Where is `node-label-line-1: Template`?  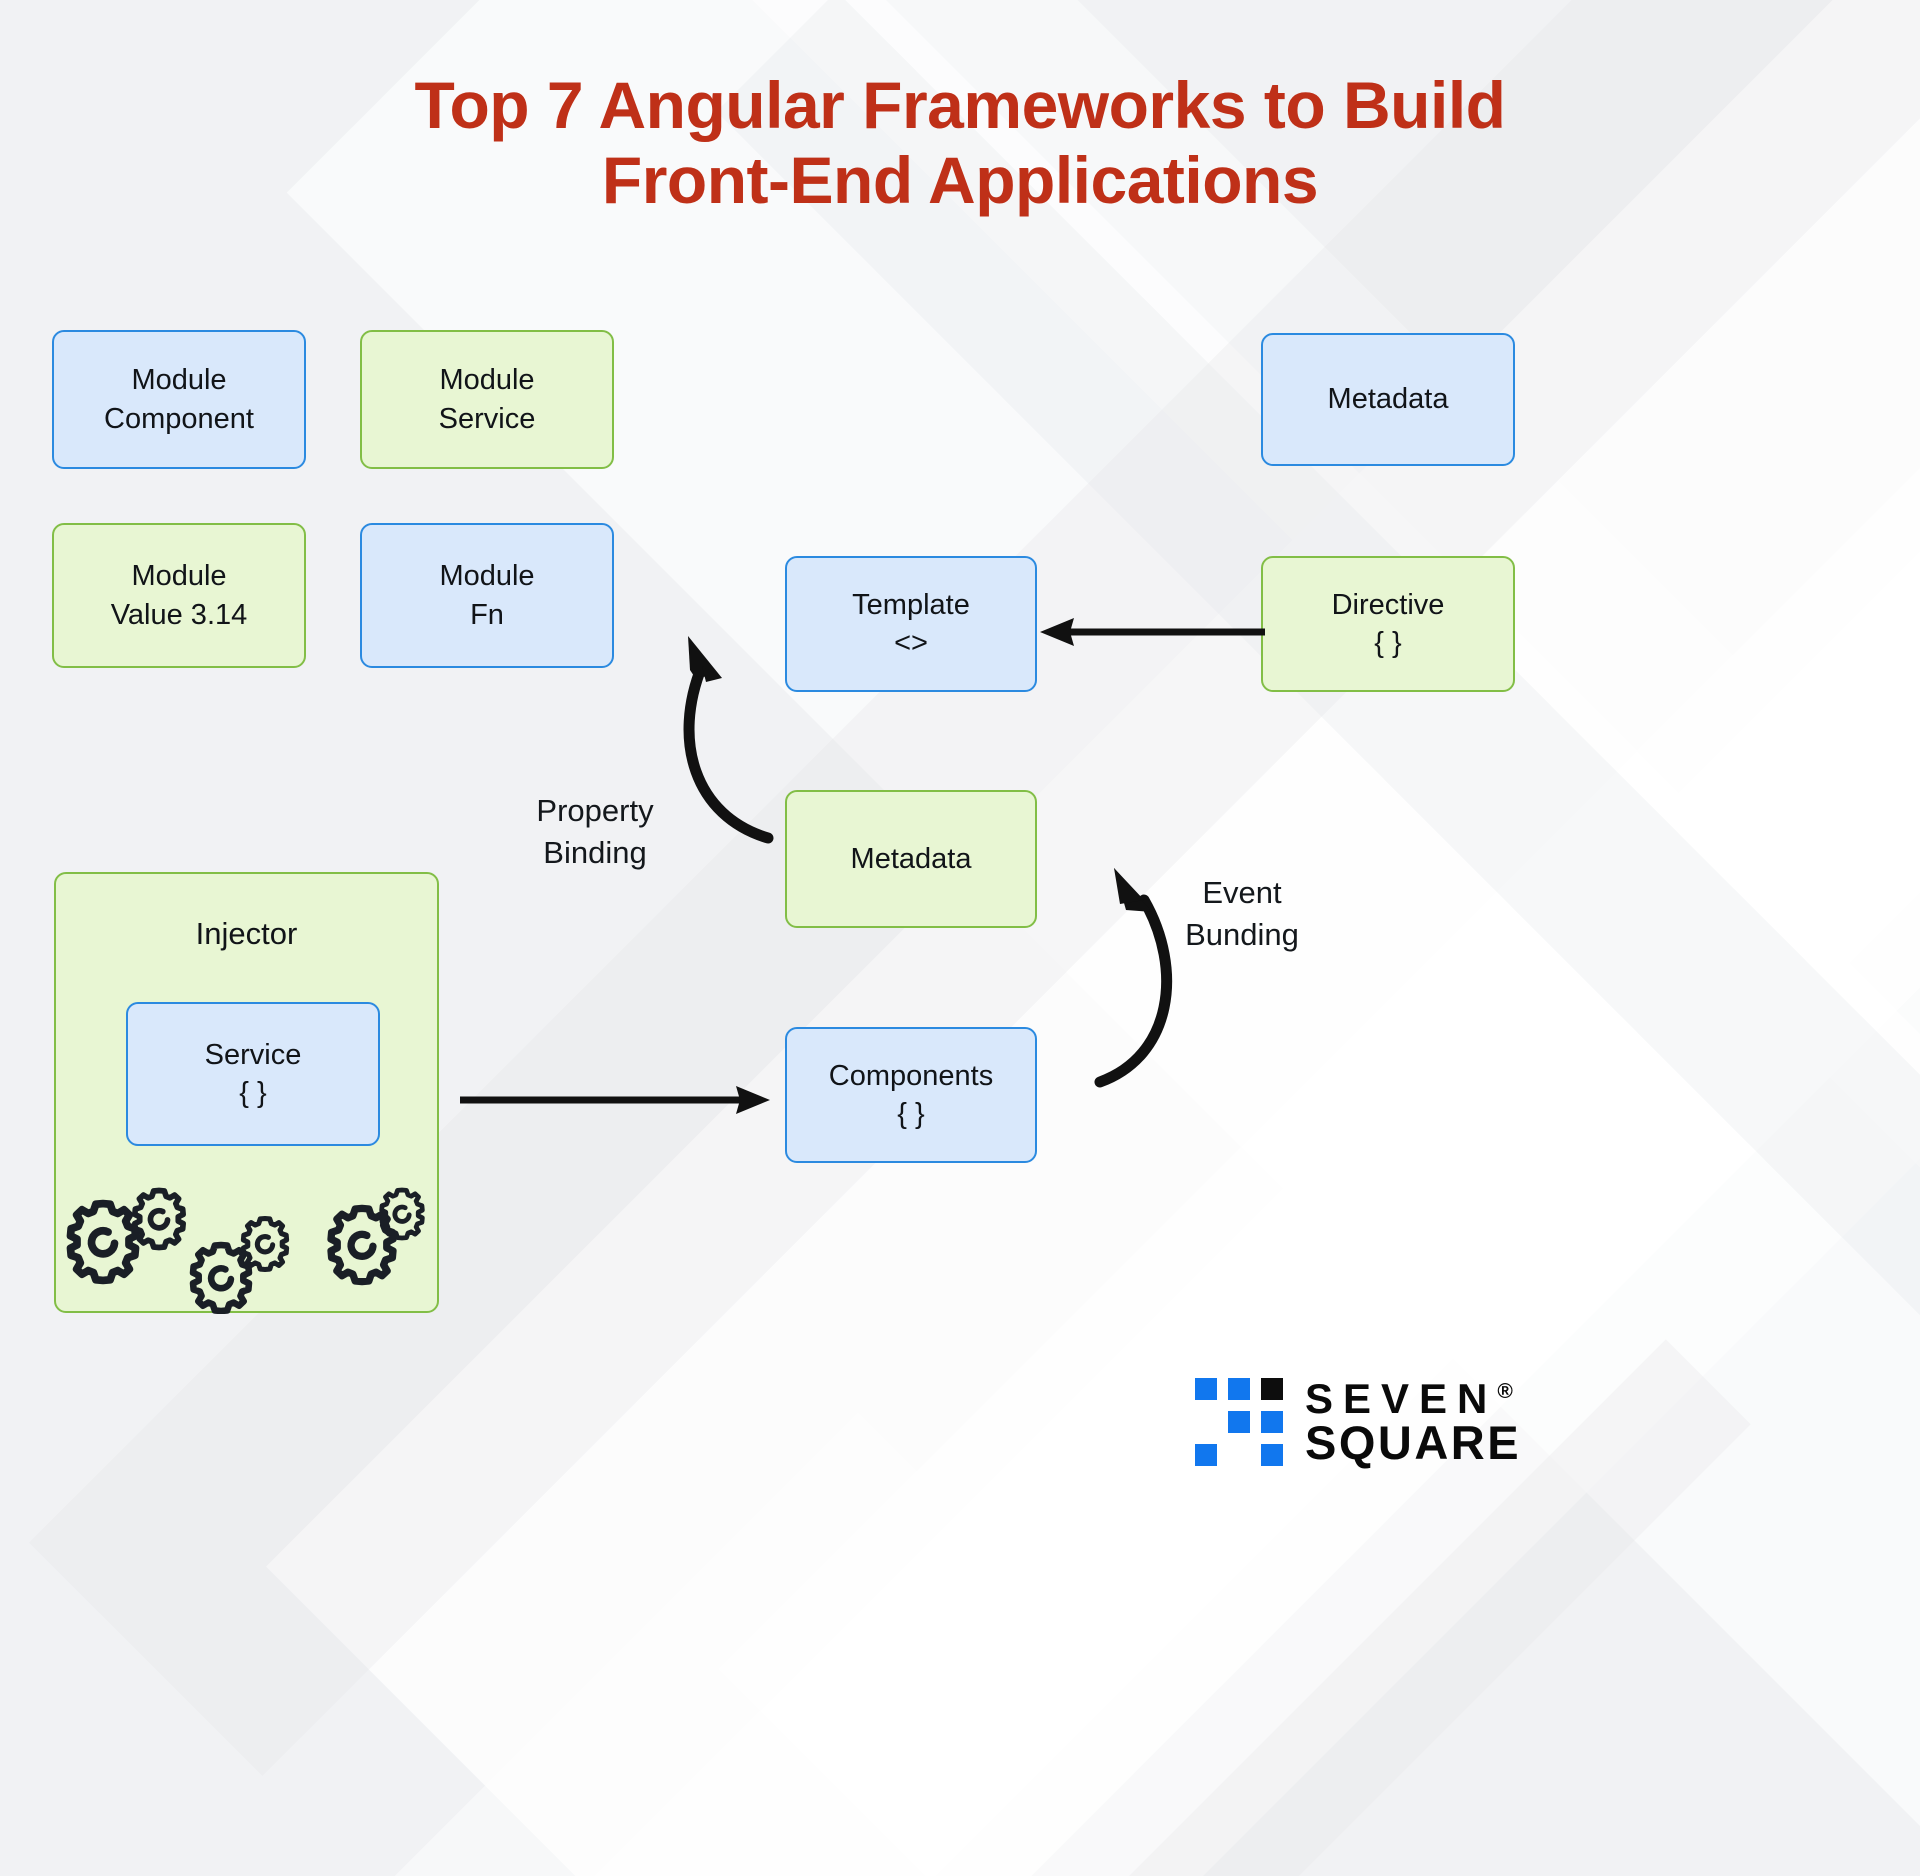 node-label-line-1: Template is located at coordinates (911, 604).